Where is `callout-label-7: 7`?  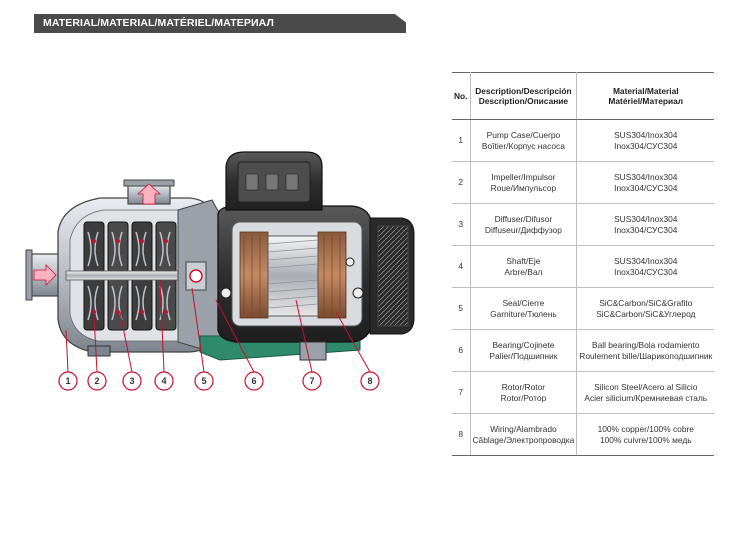
callout-label-7: 7 is located at coordinates (311, 381).